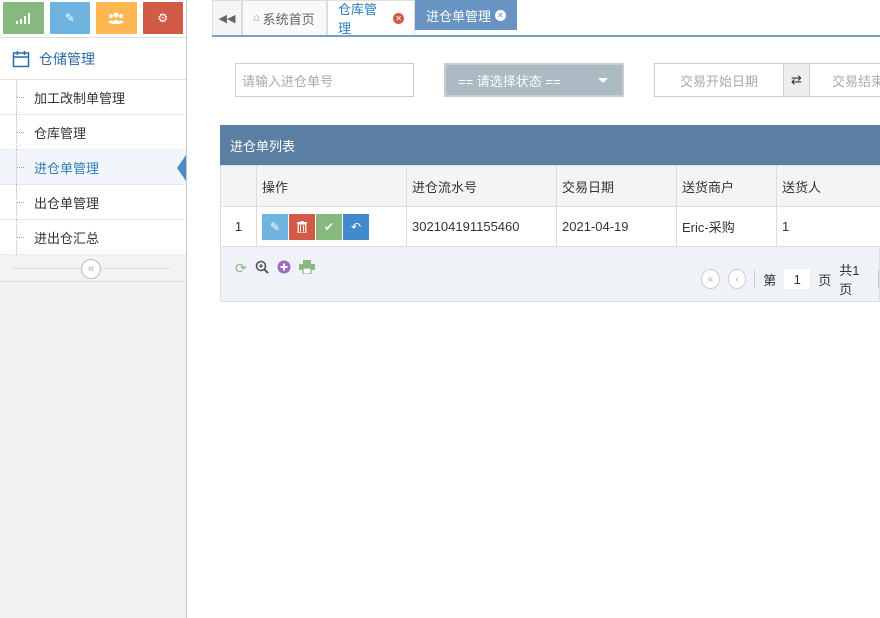 The image size is (880, 618). I want to click on sidebar-item-label: 加工改制单管理, so click(80, 98).